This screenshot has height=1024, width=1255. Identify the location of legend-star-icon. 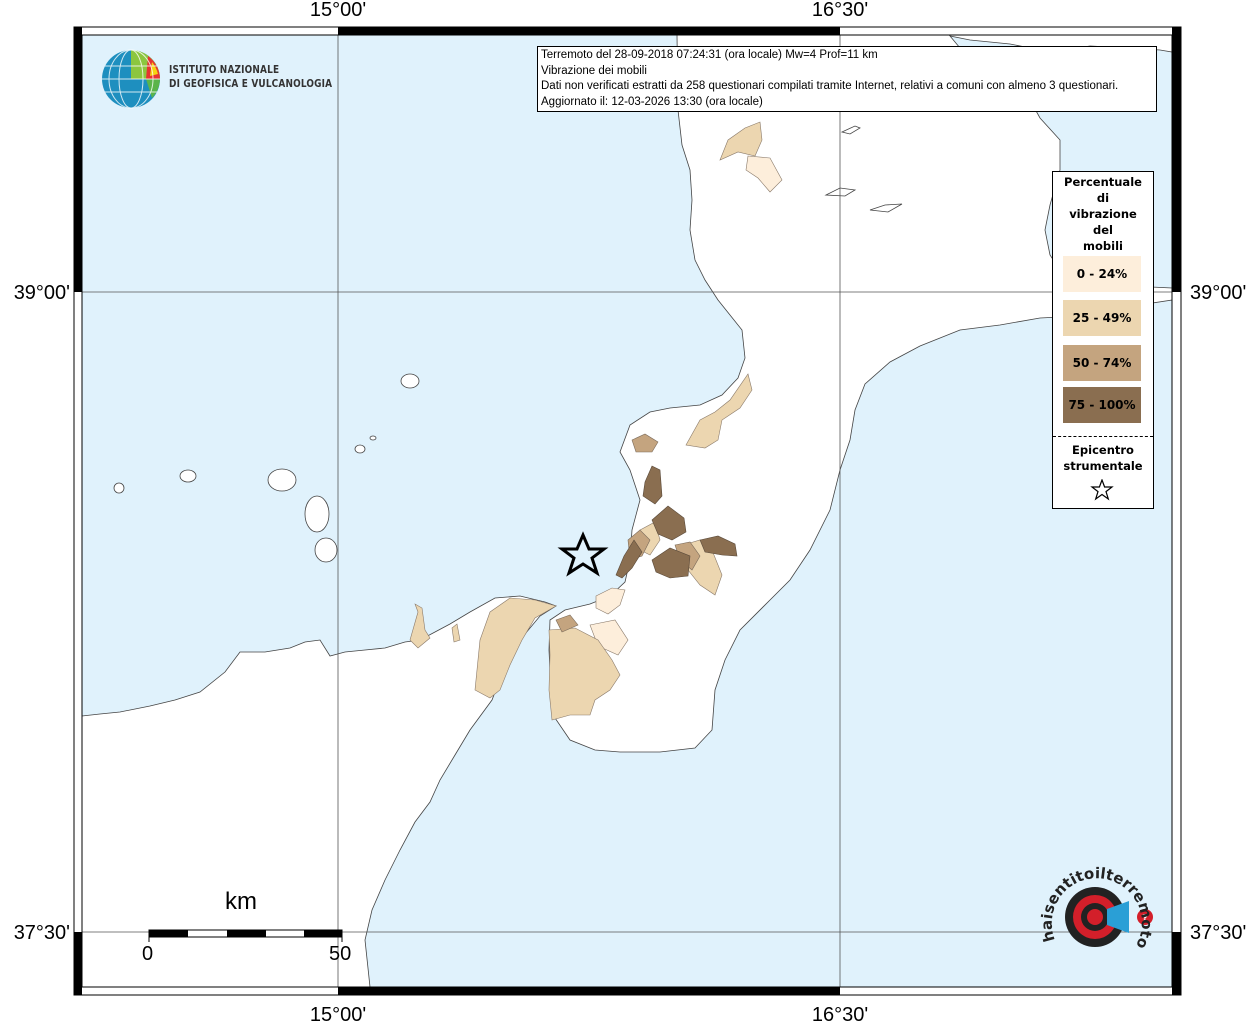
(1102, 490).